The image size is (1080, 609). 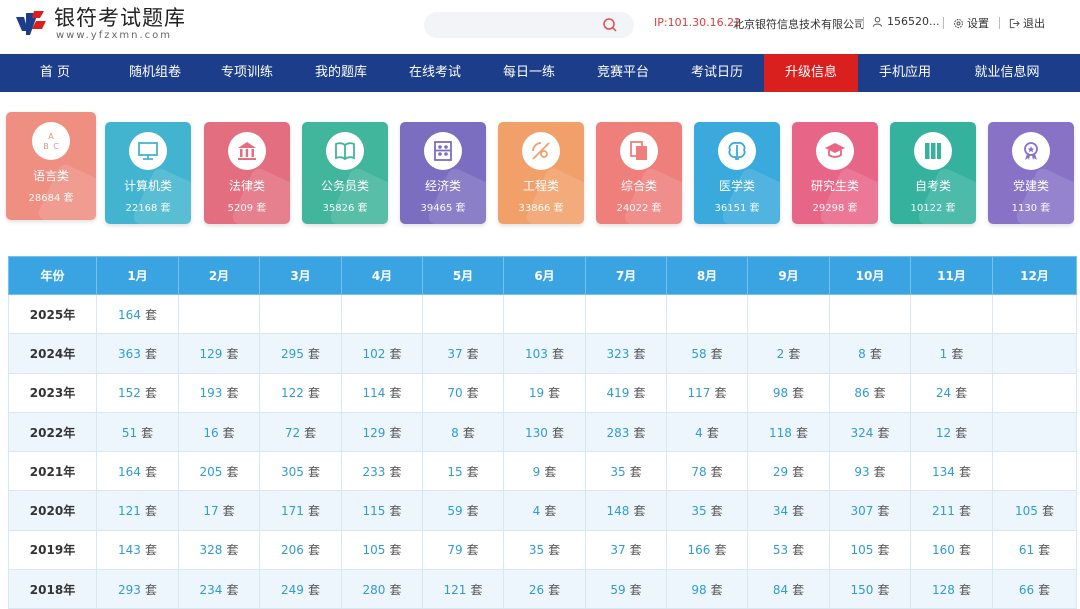 What do you see at coordinates (707, 353) in the screenshot?
I see `month-count-cell: 58 套` at bounding box center [707, 353].